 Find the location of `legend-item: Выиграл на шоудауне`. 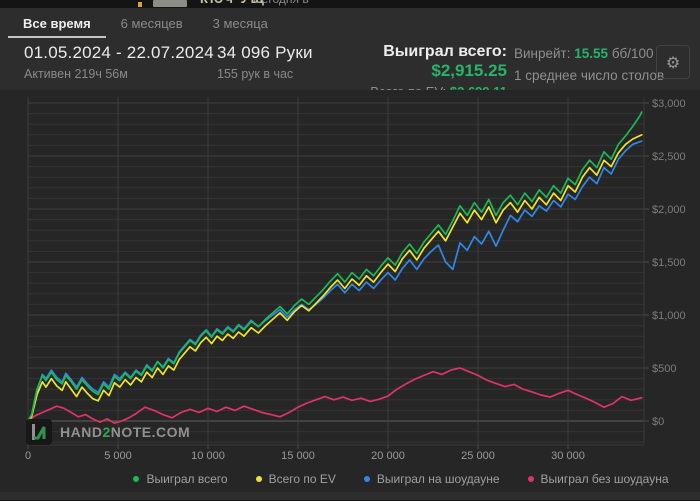

legend-item: Выиграл на шоудауне is located at coordinates (431, 479).